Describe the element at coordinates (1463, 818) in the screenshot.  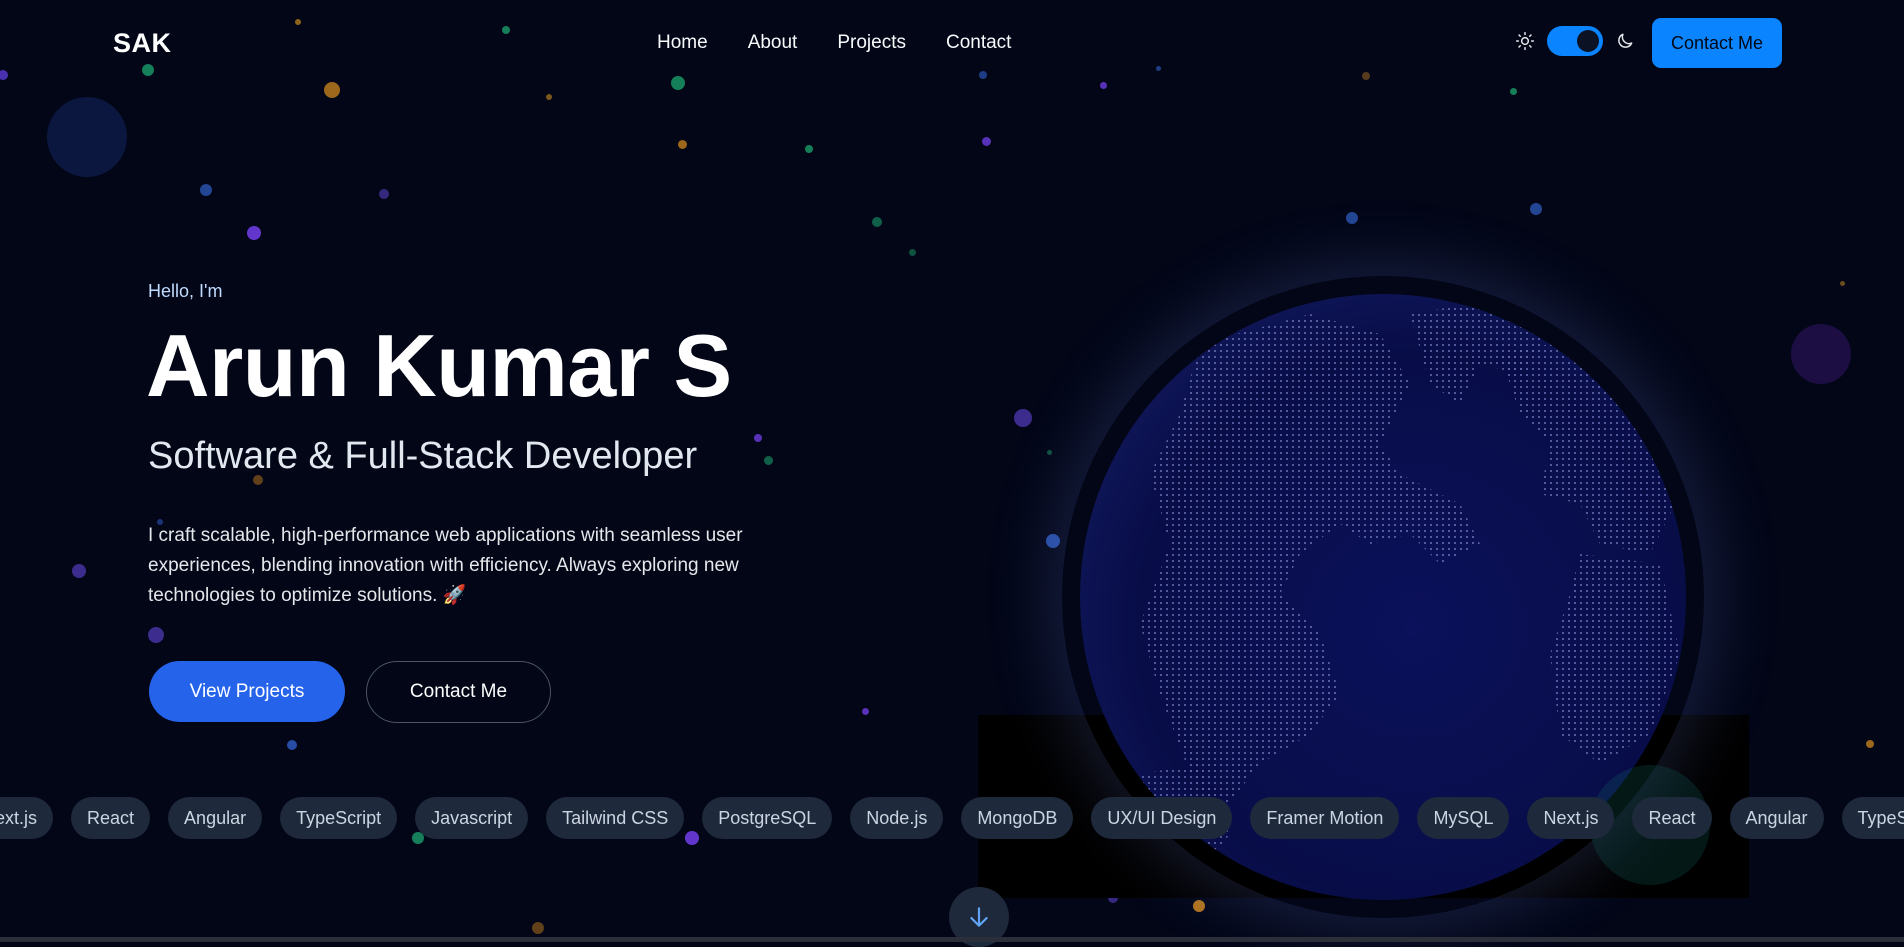
I see `tech-chip: MySQL` at that location.